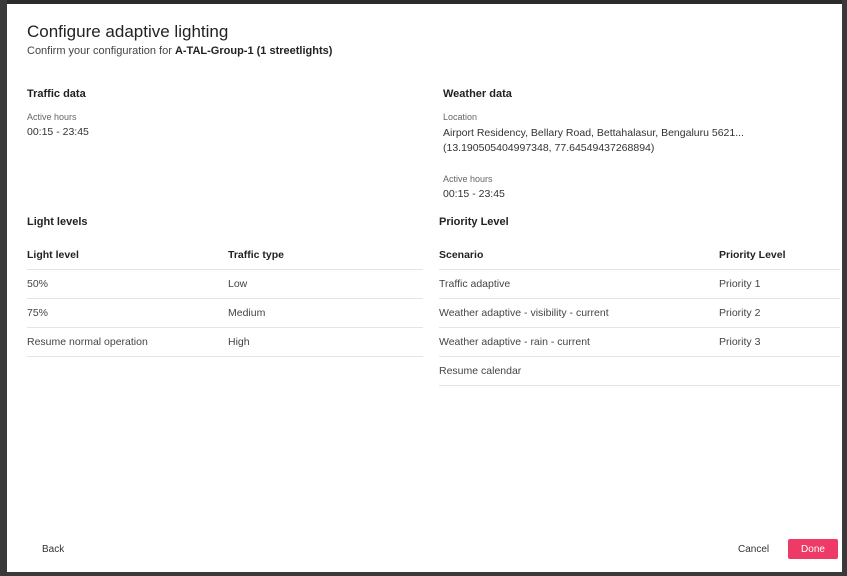  I want to click on light-level-cell: Resume normal operation, so click(127, 342).